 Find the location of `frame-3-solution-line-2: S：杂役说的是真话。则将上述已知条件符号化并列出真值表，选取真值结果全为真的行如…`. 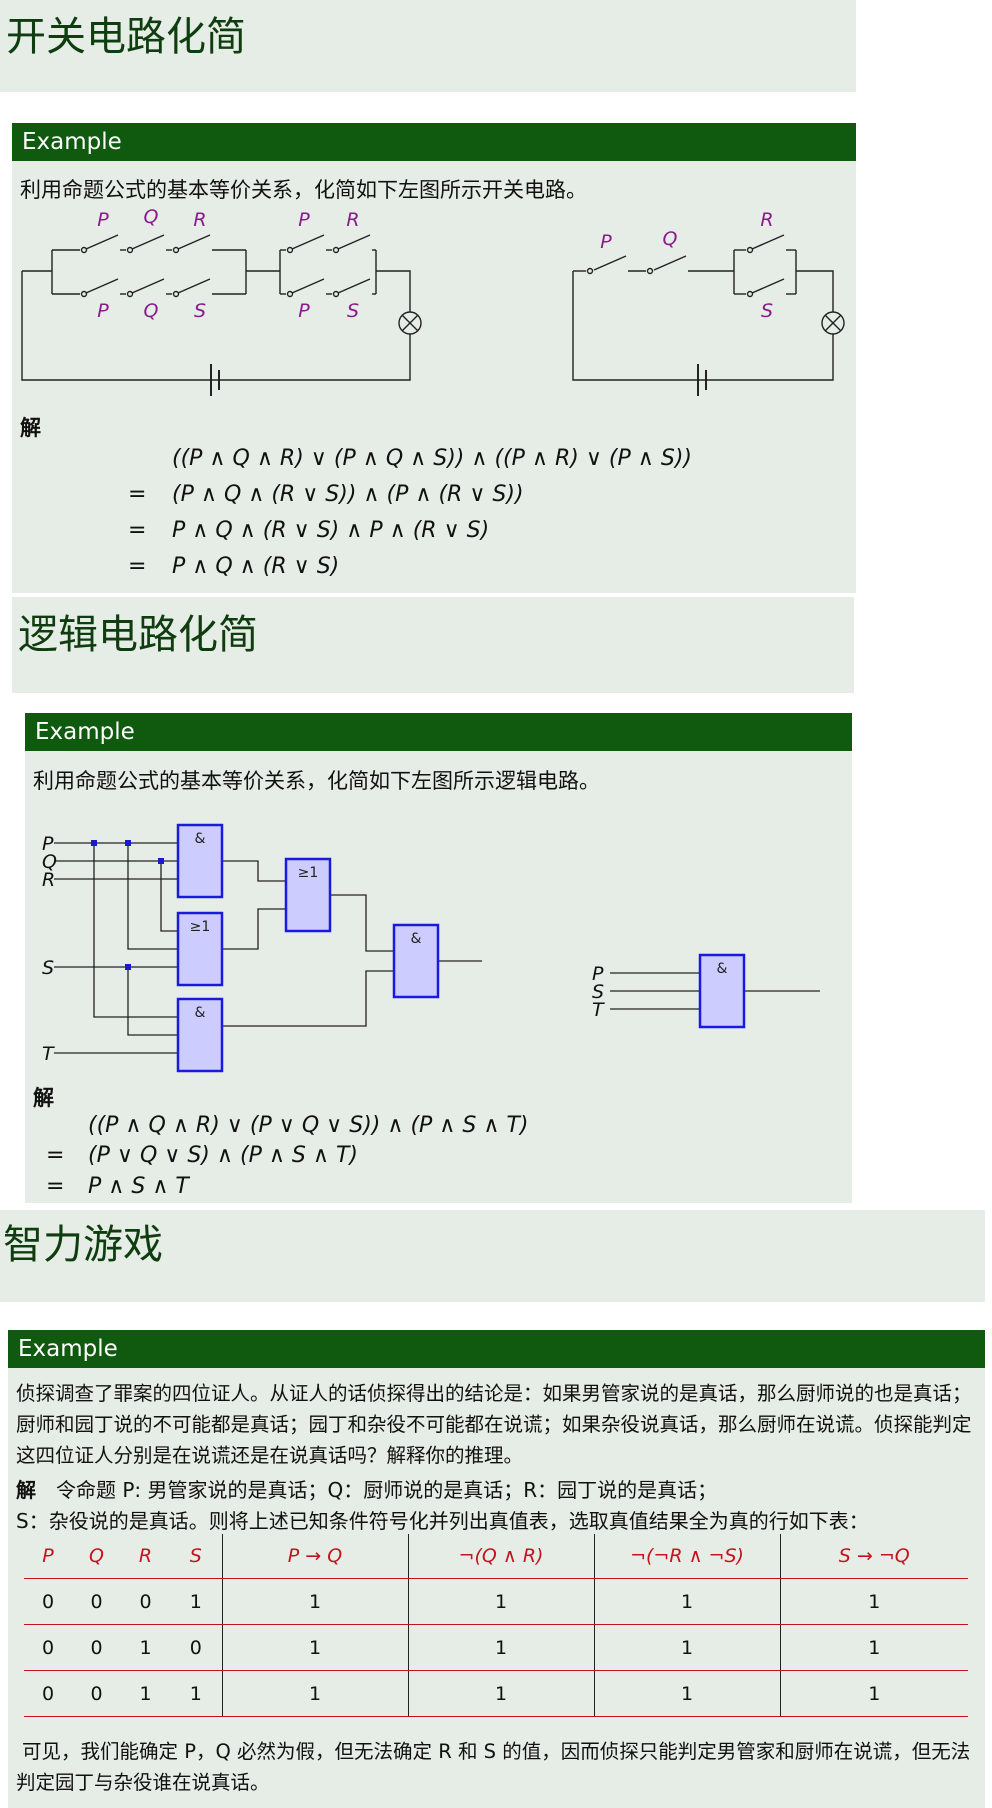

frame-3-solution-line-2: S：杂役说的是真话。则将上述已知条件符号化并列出真值表，选取真值结果全为真的行如… is located at coordinates (442, 1521).